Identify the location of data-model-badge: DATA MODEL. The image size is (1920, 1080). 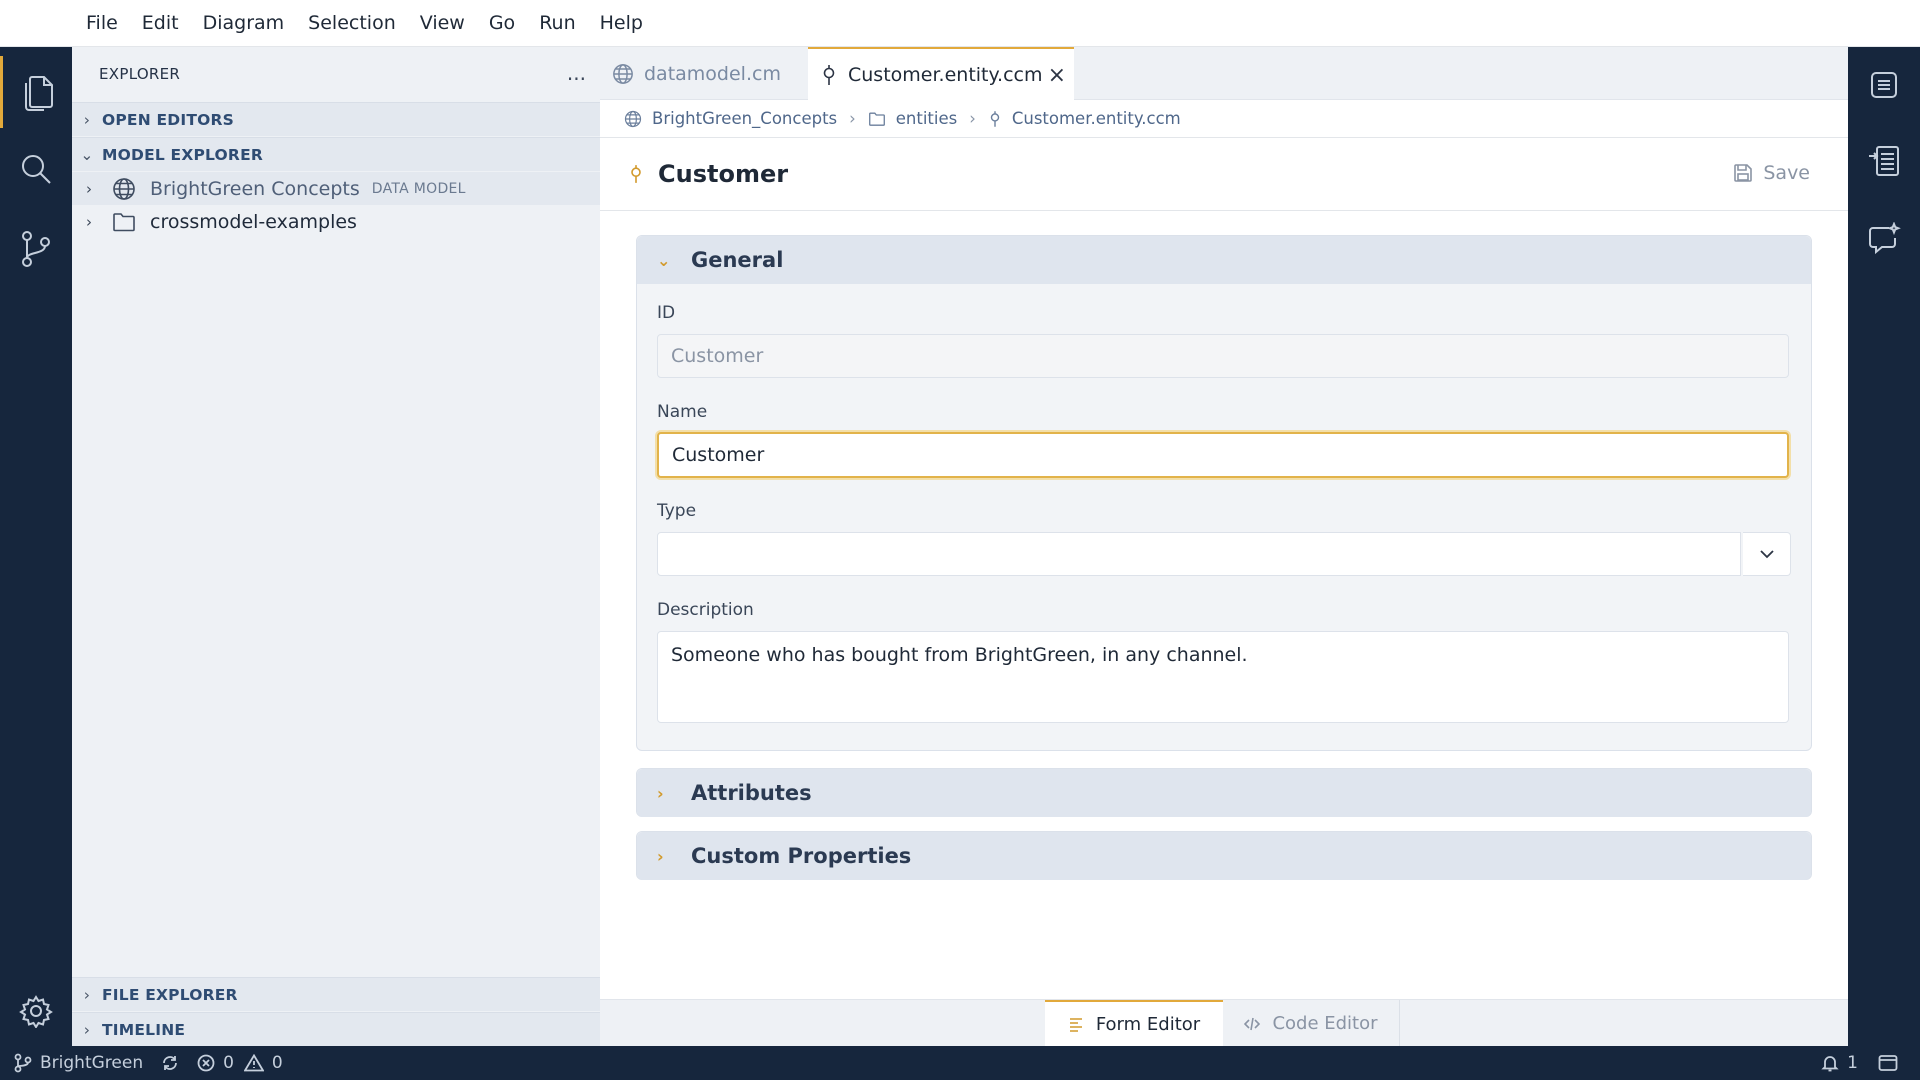
(418, 188).